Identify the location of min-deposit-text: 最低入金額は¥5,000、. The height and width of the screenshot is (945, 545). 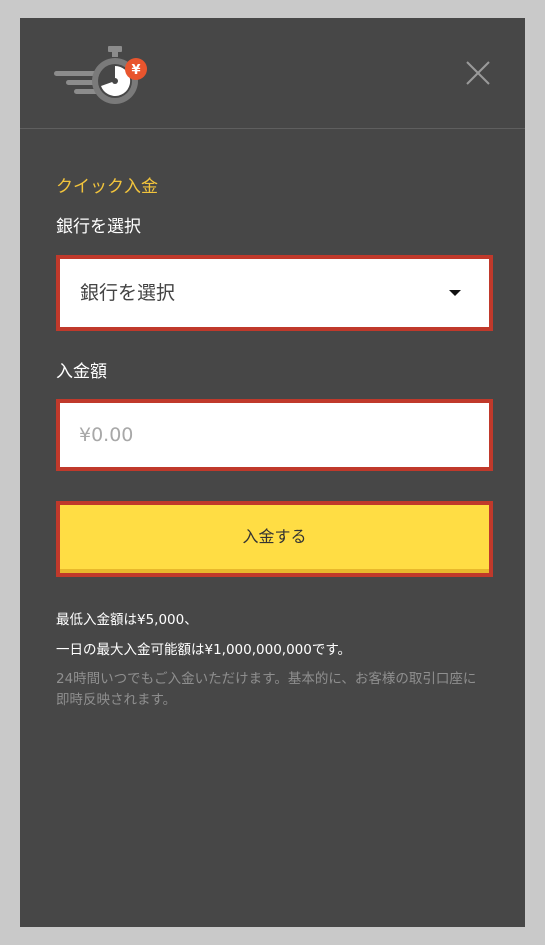
(127, 620).